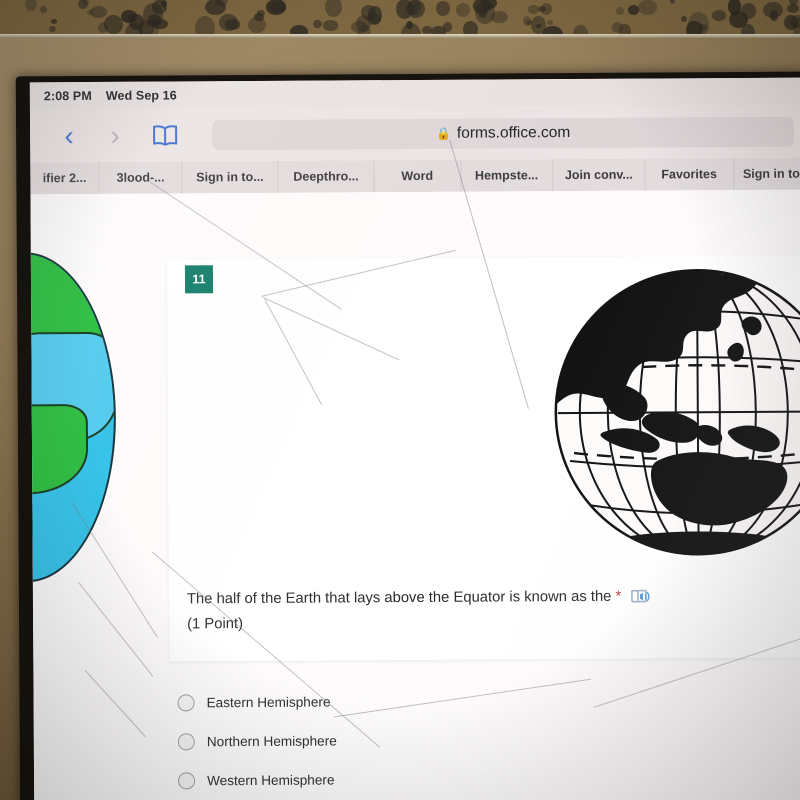 This screenshot has width=800, height=800. What do you see at coordinates (115, 135) in the screenshot?
I see `forward-button: ›` at bounding box center [115, 135].